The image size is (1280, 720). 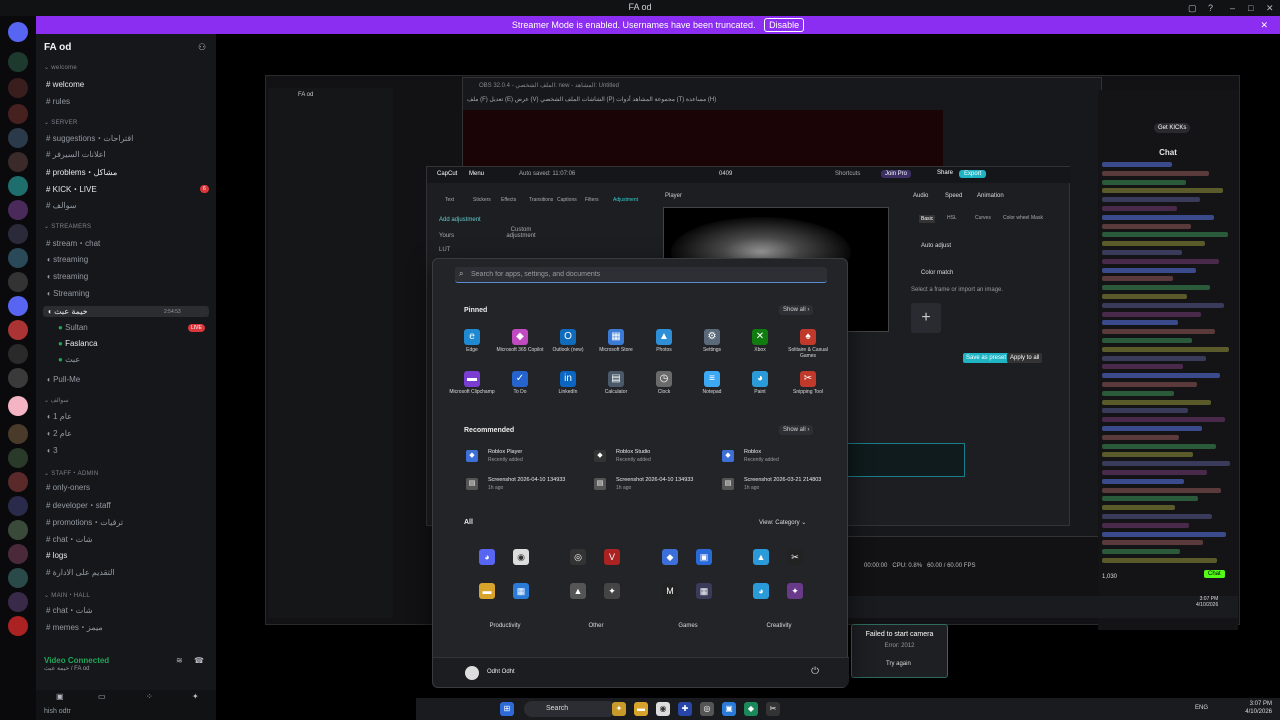 I want to click on pinned-app: ♠ Solitaire & Casual Games, so click(x=808, y=344).